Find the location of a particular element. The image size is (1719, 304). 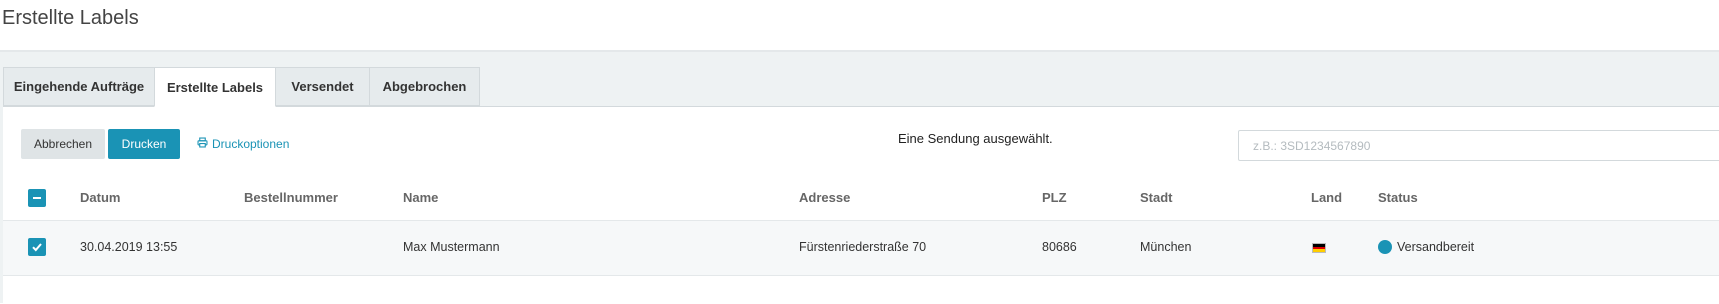

column-header-name: Name is located at coordinates (420, 197).